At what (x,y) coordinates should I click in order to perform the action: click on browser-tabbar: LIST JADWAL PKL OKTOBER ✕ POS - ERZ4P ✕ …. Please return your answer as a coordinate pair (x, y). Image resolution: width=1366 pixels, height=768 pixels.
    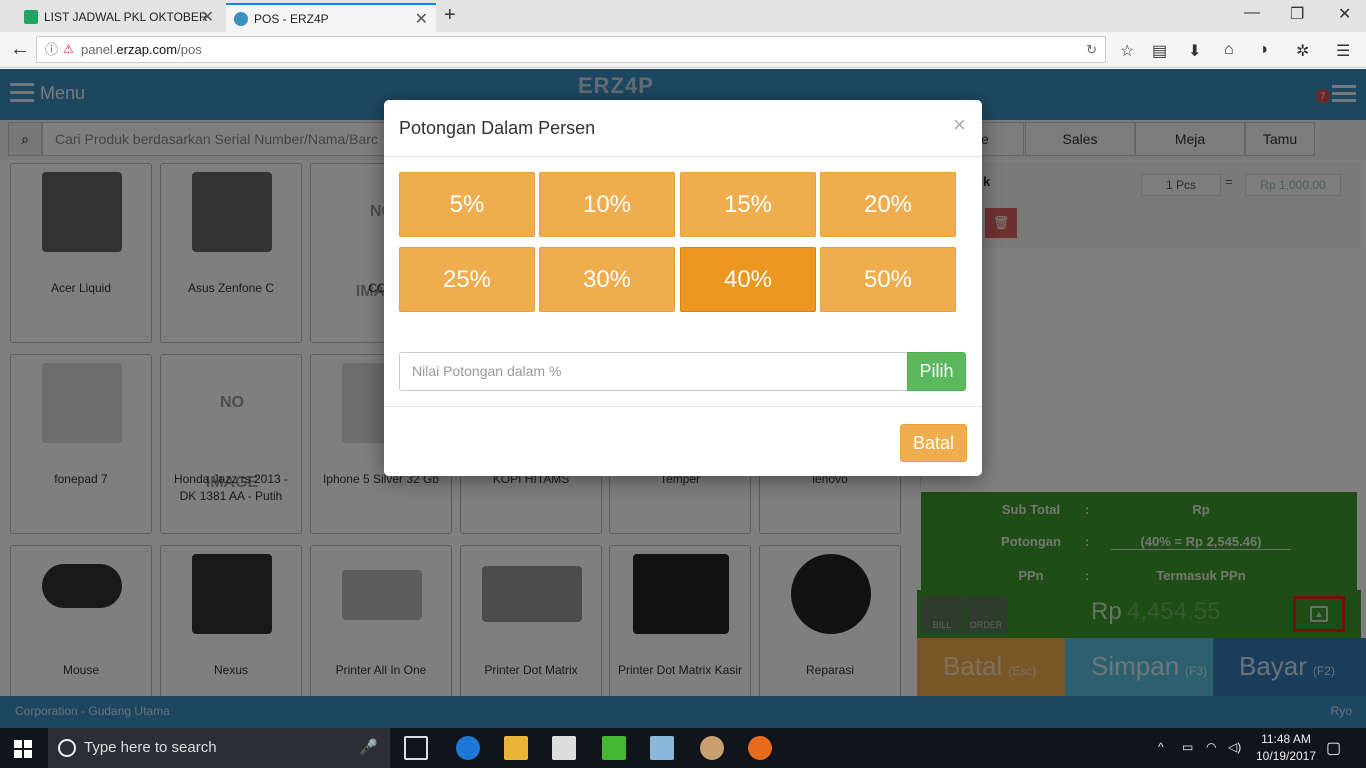
    Looking at the image, I should click on (683, 16).